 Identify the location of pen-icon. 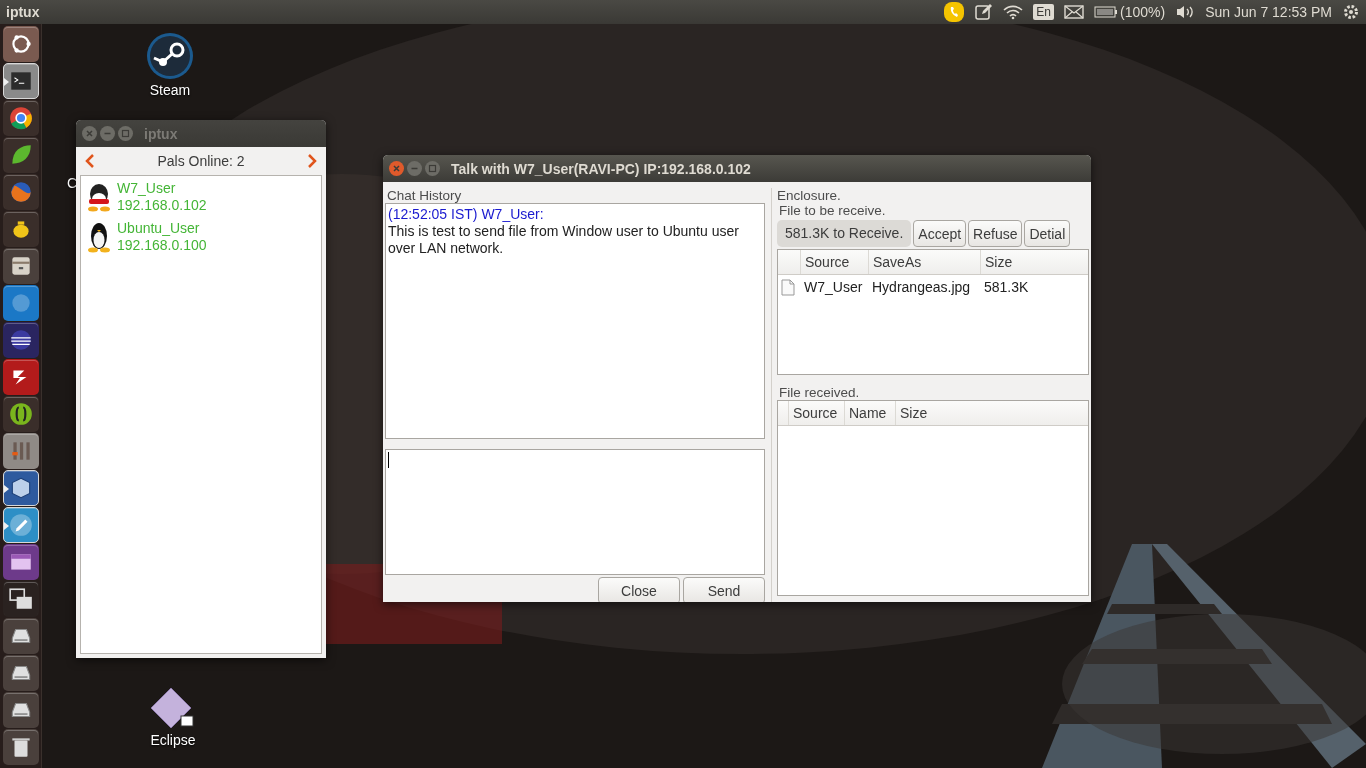
(20, 525).